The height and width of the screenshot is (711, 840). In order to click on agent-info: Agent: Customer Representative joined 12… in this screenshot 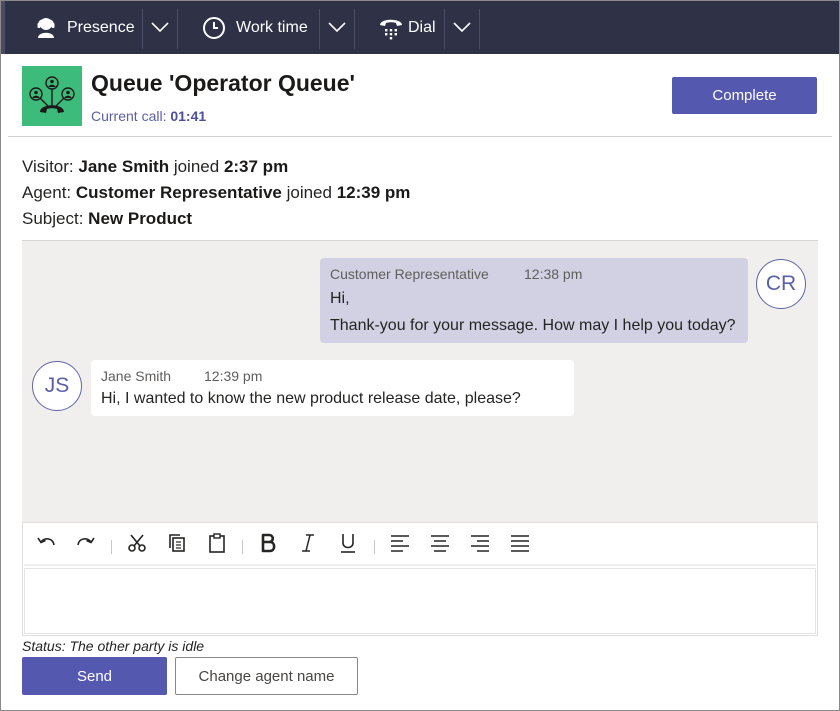, I will do `click(216, 193)`.